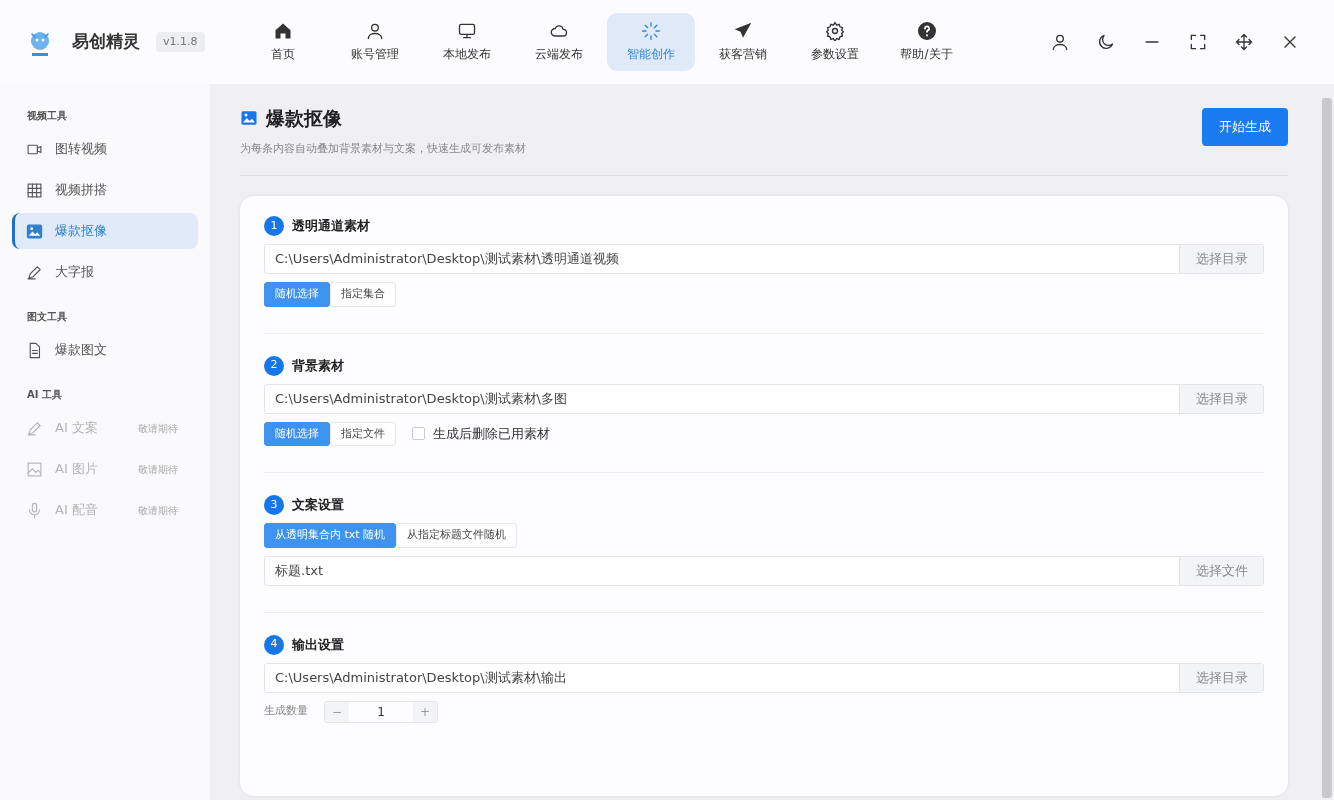 This screenshot has width=1334, height=800. Describe the element at coordinates (318, 365) in the screenshot. I see `section-title: 背景素材` at that location.